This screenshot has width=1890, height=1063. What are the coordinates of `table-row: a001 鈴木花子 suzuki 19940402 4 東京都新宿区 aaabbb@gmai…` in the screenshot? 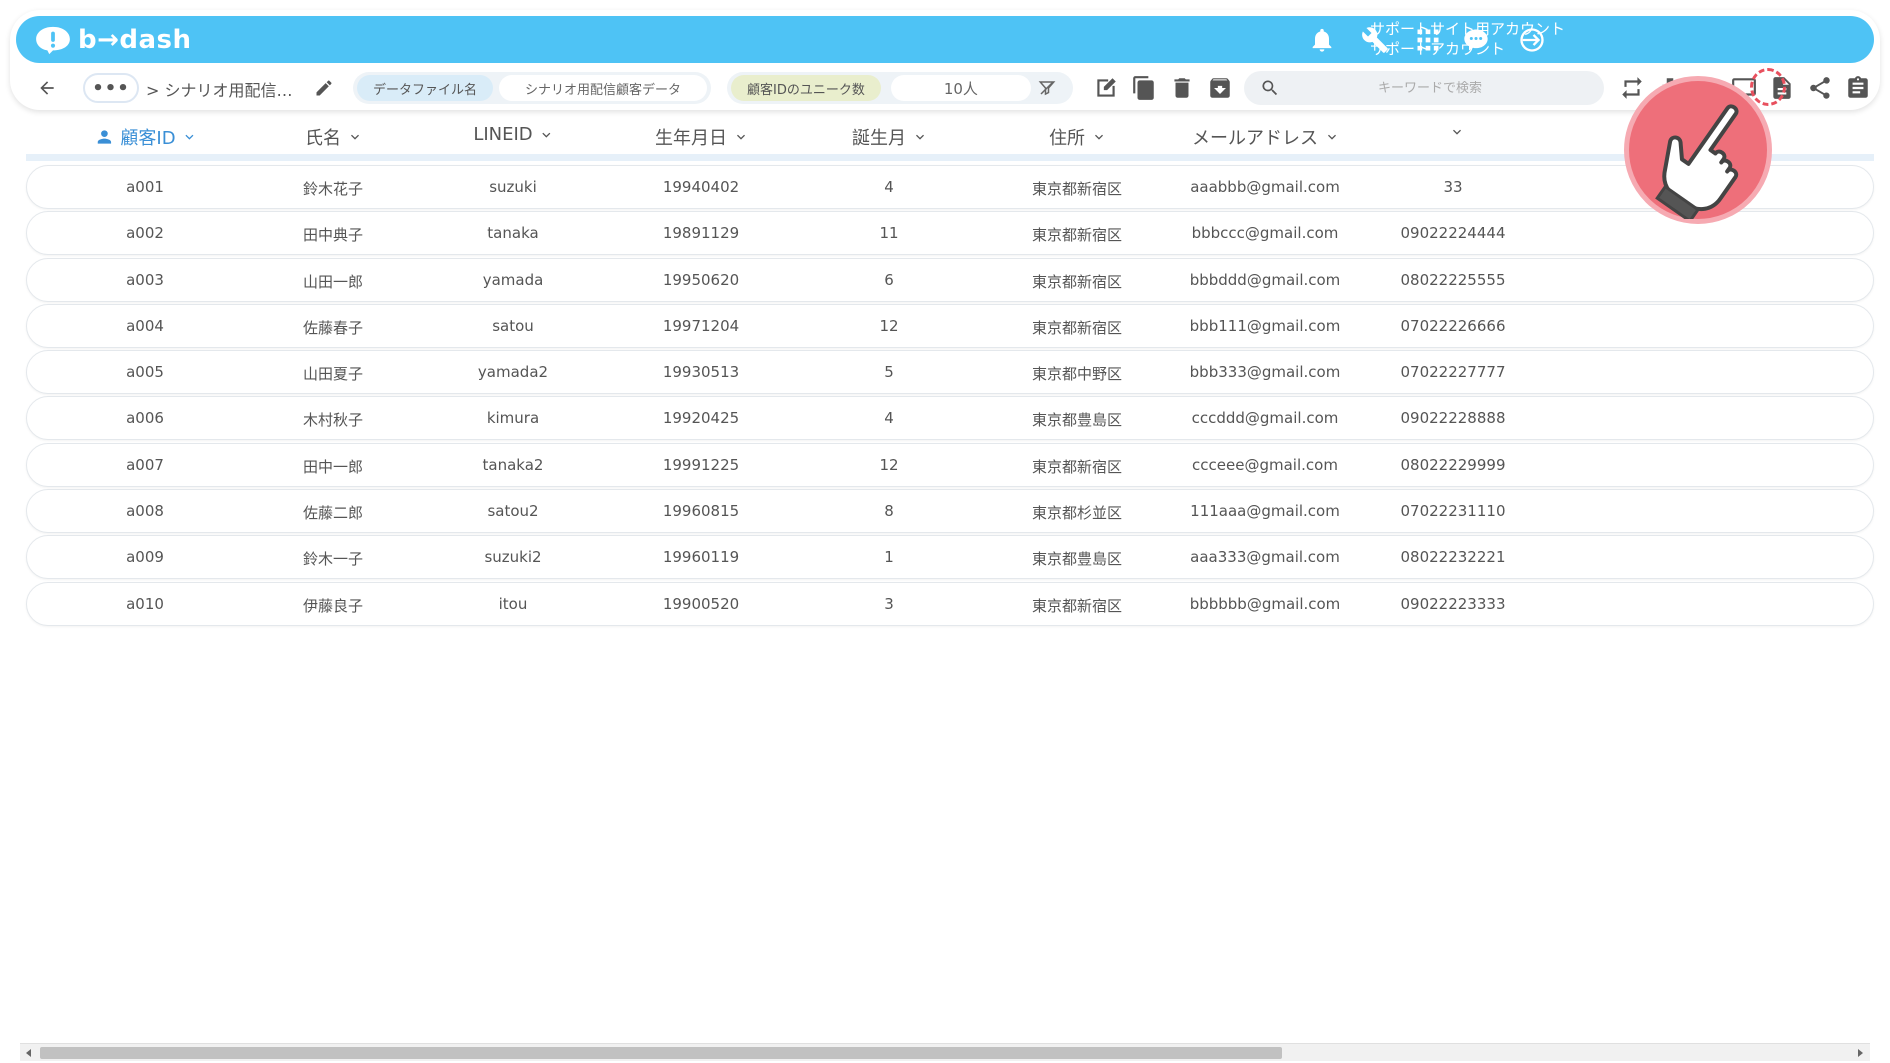 It's located at (950, 187).